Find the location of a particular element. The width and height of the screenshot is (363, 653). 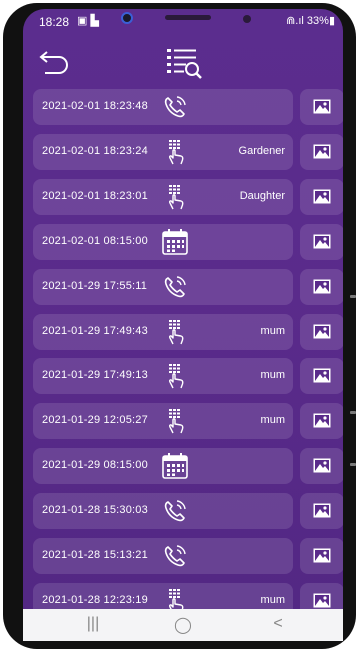

entry-timestamp: 2021-01-29 17:49:43 is located at coordinates (95, 330).